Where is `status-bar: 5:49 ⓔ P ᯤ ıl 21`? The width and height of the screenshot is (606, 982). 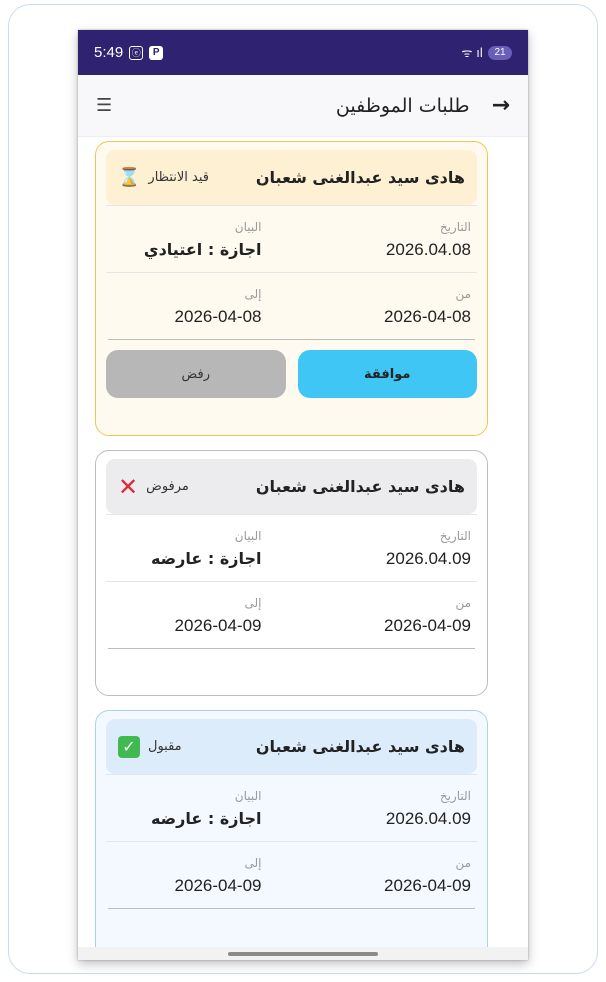
status-bar: 5:49 ⓔ P ᯤ ıl 21 is located at coordinates (303, 52).